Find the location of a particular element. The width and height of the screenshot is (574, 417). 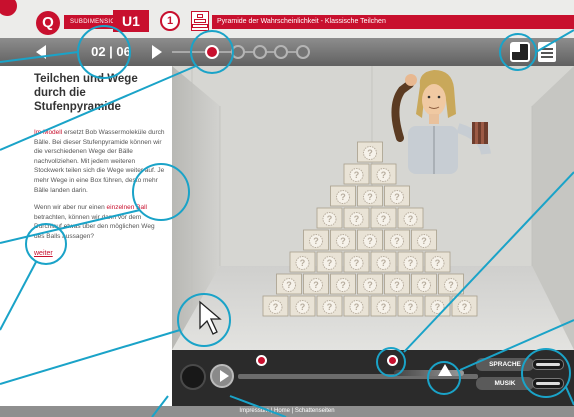

volume-thumb is located at coordinates (445, 370).